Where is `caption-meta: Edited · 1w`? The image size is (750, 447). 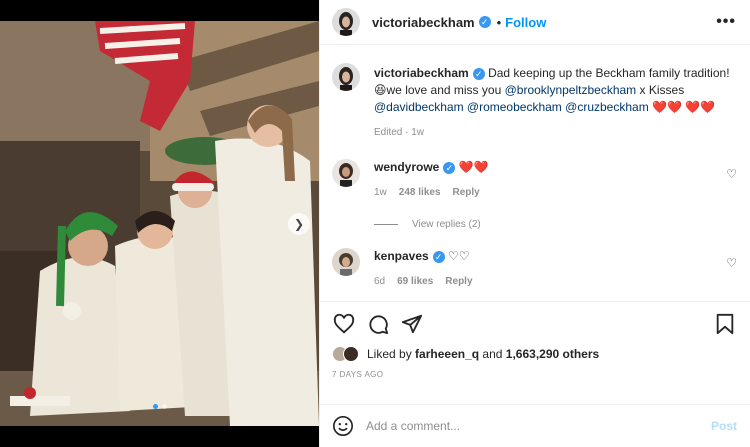
caption-meta: Edited · 1w is located at coordinates (555, 132).